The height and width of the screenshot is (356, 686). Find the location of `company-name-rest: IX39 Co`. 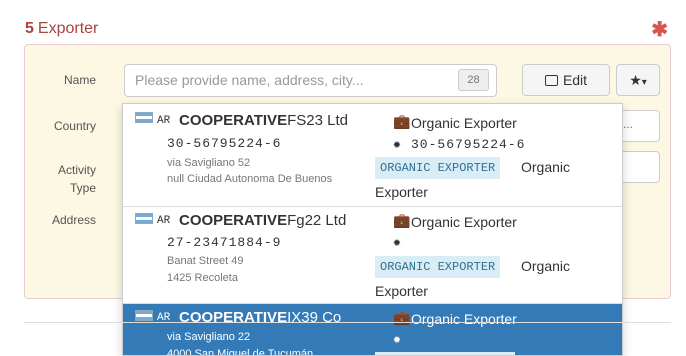

company-name-rest: IX39 Co is located at coordinates (314, 317).